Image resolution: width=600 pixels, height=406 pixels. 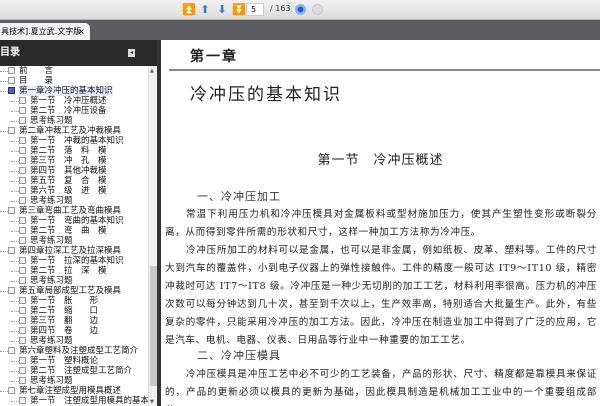 I want to click on subheading: 二、冷冲压模具, so click(x=239, y=355).